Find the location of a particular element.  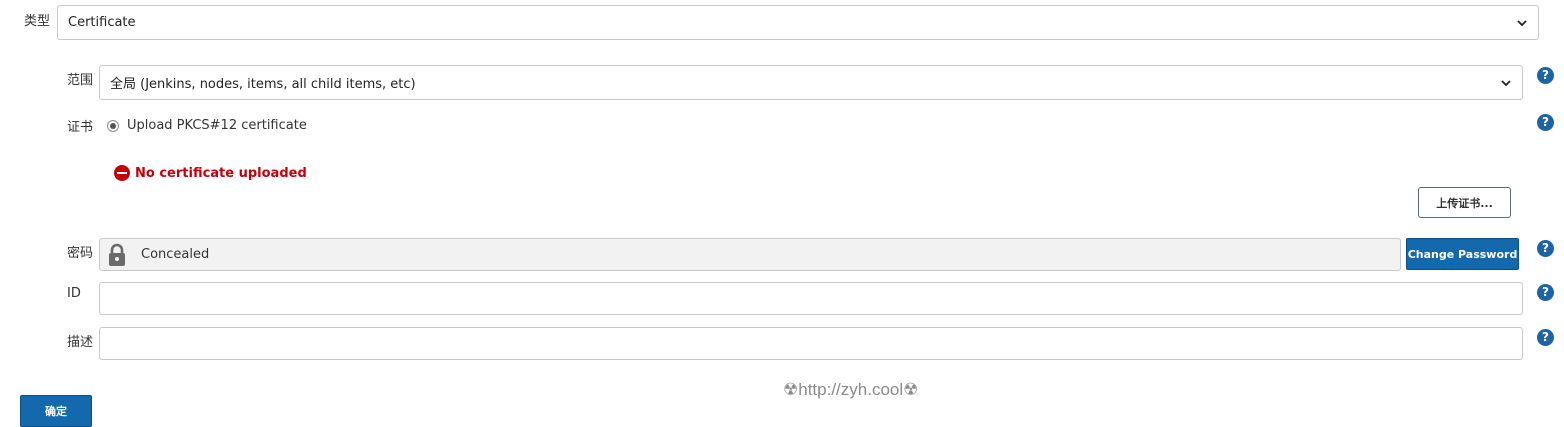

type-label: 类型 is located at coordinates (37, 21).